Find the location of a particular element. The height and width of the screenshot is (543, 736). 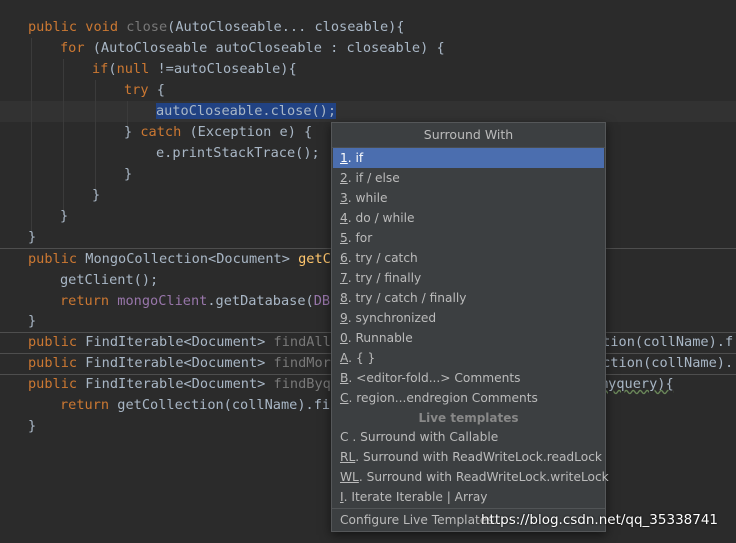

menu-item-label: . try / catch is located at coordinates (382, 258).